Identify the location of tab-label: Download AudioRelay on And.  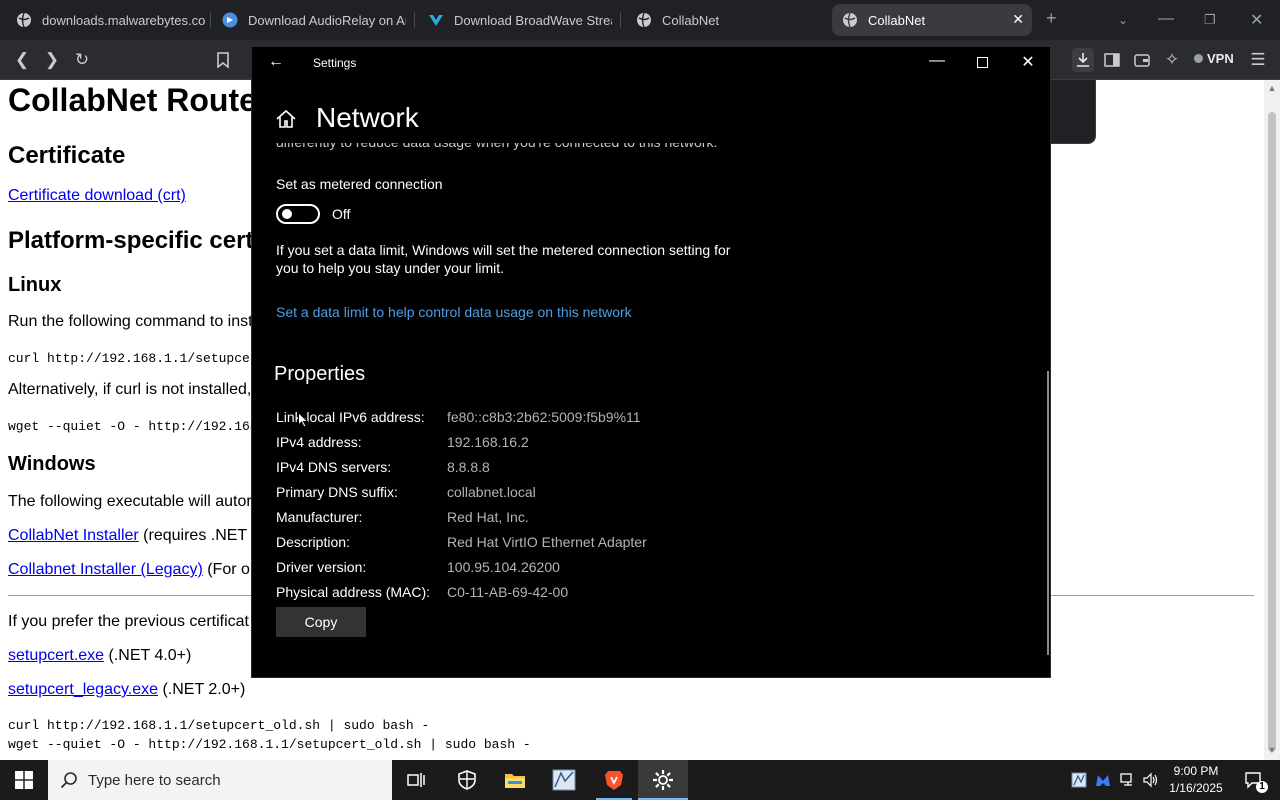
(327, 20).